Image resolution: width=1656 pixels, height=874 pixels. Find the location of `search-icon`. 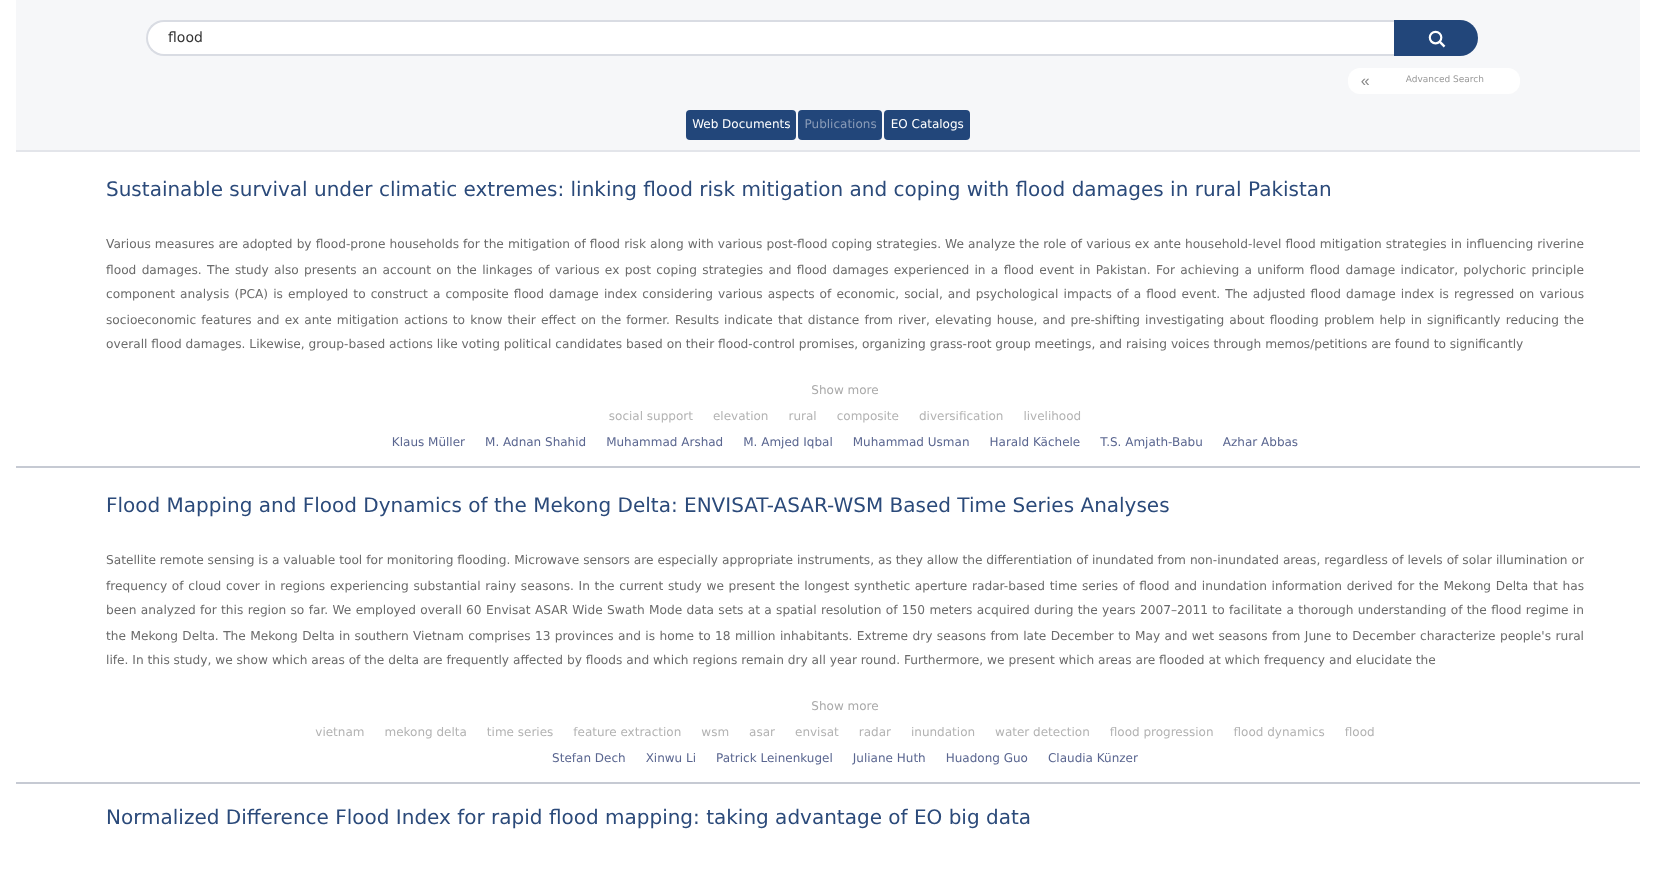

search-icon is located at coordinates (1436, 38).